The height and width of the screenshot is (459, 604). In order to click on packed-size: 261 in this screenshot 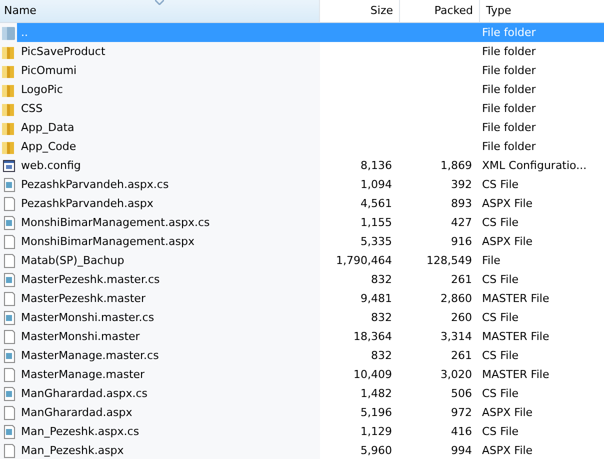, I will do `click(461, 279)`.